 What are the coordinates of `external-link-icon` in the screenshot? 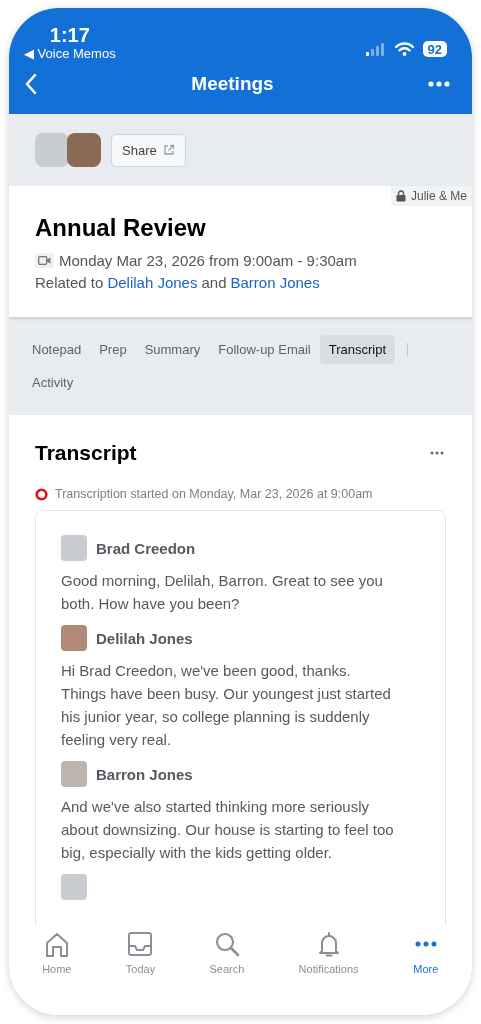 It's located at (168, 150).